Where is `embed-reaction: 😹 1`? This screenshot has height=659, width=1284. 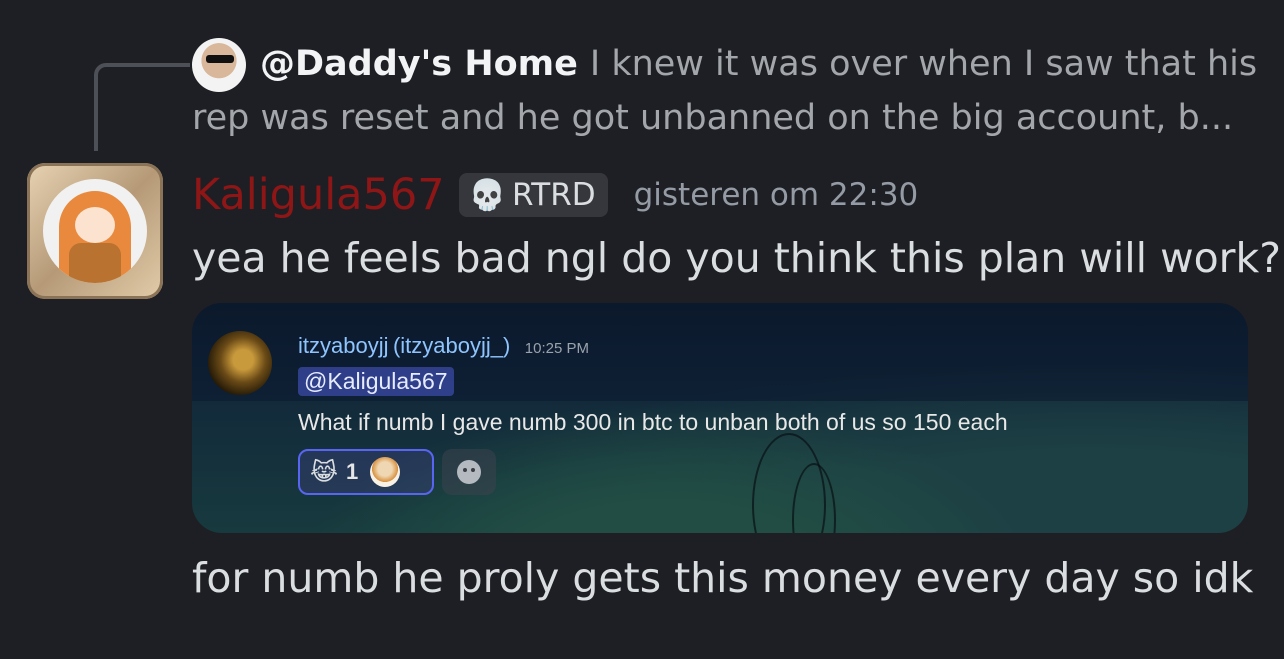 embed-reaction: 😹 1 is located at coordinates (366, 472).